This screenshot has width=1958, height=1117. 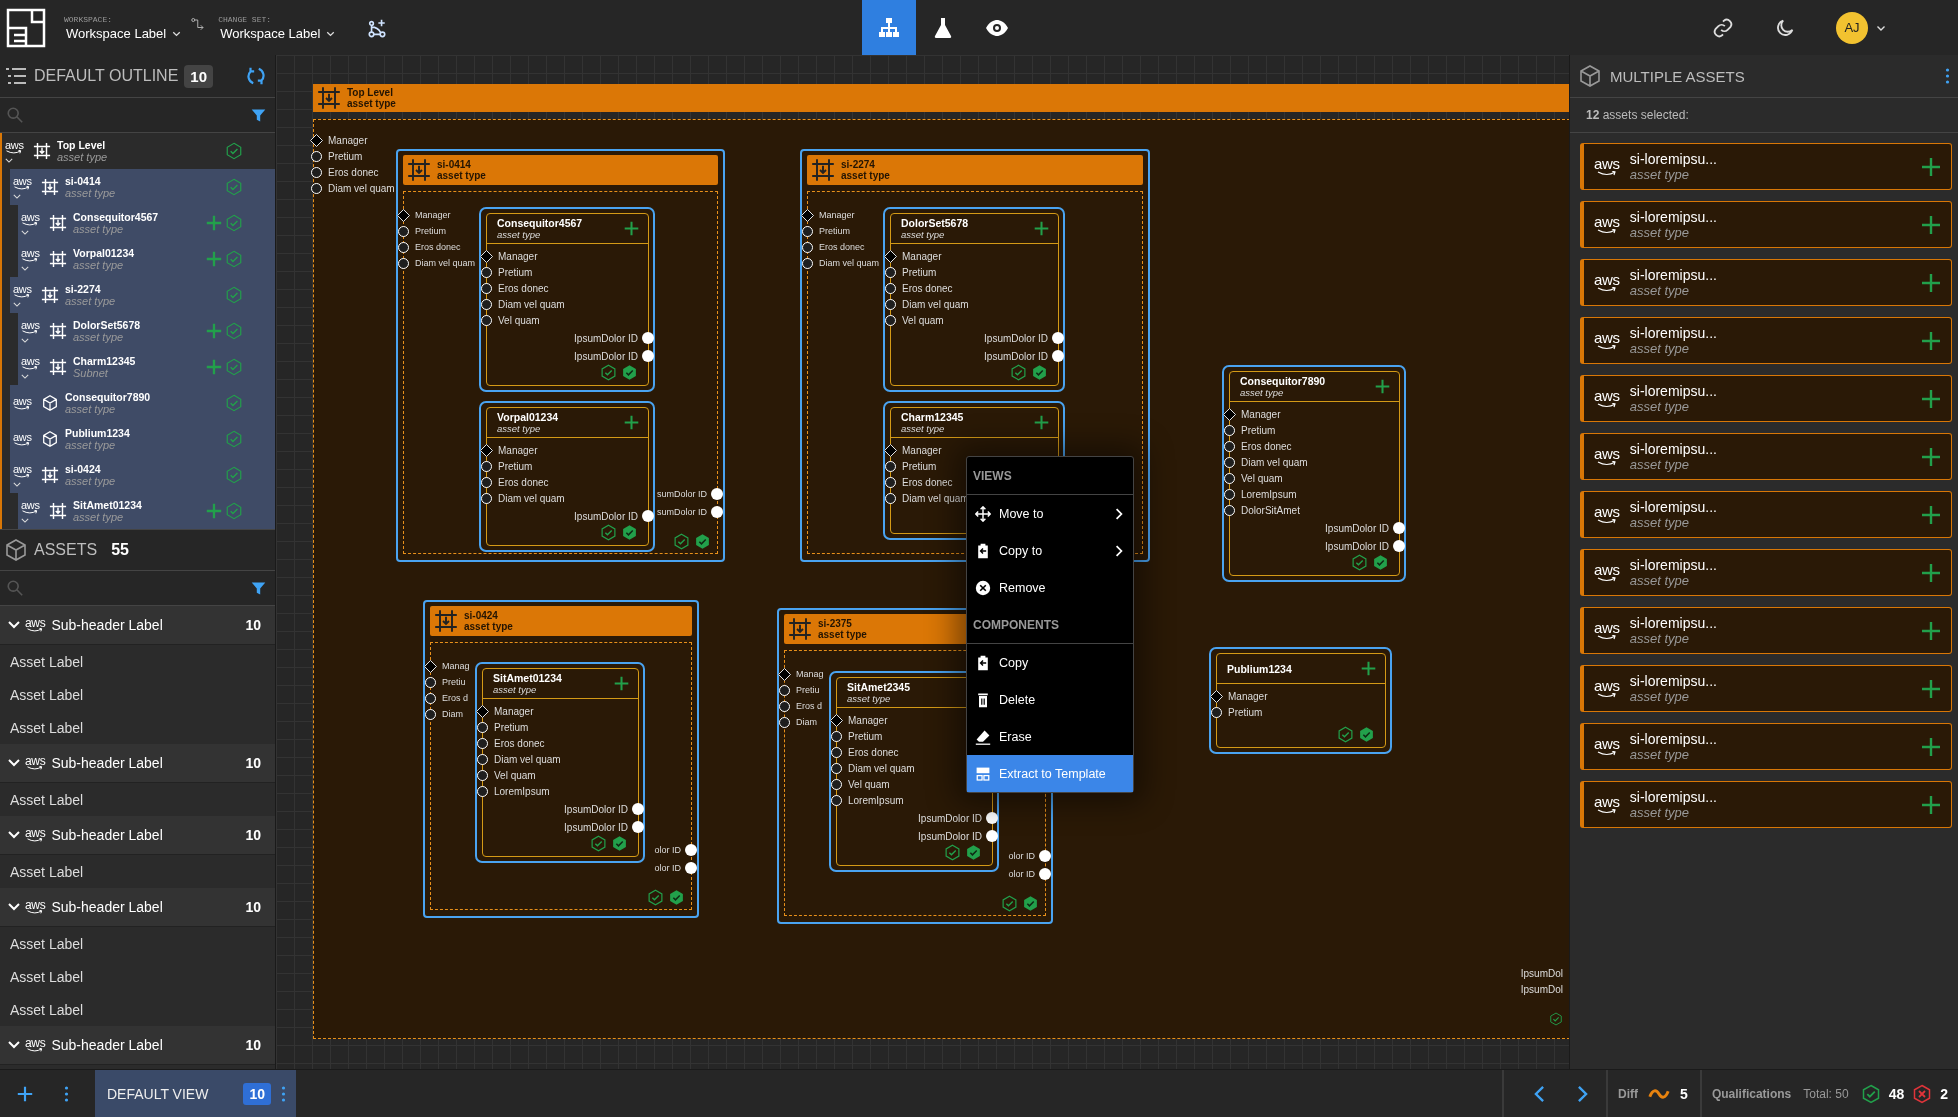 What do you see at coordinates (370, 92) in the screenshot?
I see `frame-title: Top Level` at bounding box center [370, 92].